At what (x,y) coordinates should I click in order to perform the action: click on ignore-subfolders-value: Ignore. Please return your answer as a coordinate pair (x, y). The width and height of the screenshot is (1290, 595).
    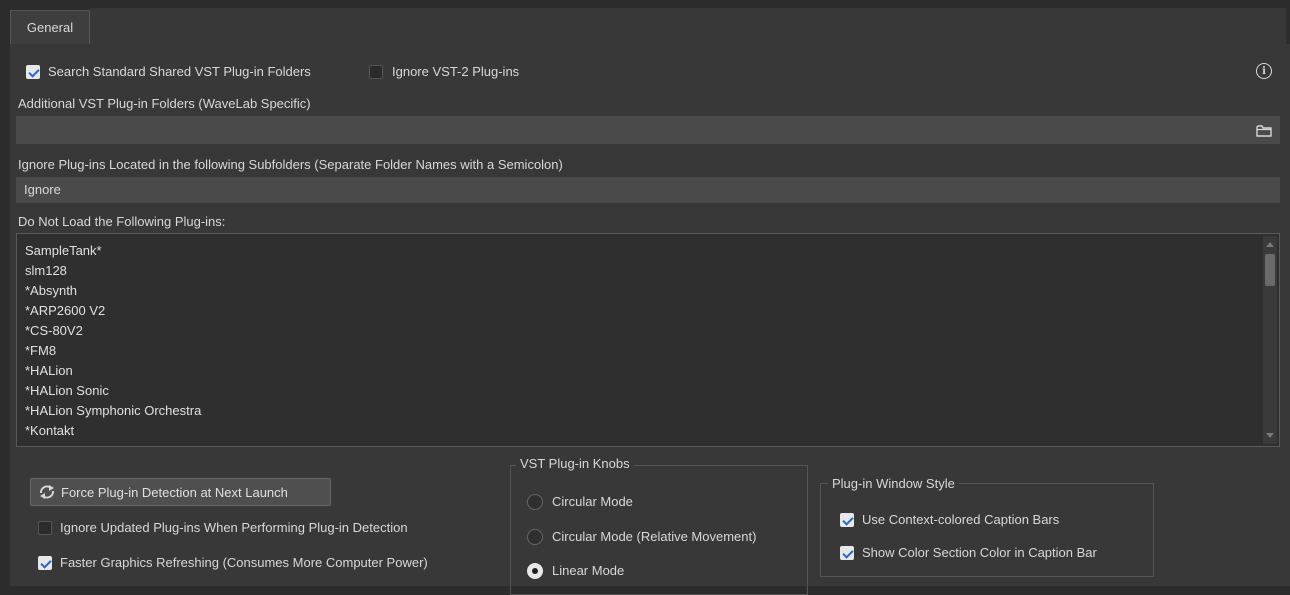
    Looking at the image, I should click on (42, 189).